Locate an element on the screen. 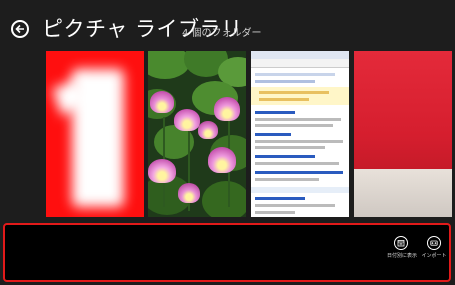  page-section-bar is located at coordinates (300, 190).